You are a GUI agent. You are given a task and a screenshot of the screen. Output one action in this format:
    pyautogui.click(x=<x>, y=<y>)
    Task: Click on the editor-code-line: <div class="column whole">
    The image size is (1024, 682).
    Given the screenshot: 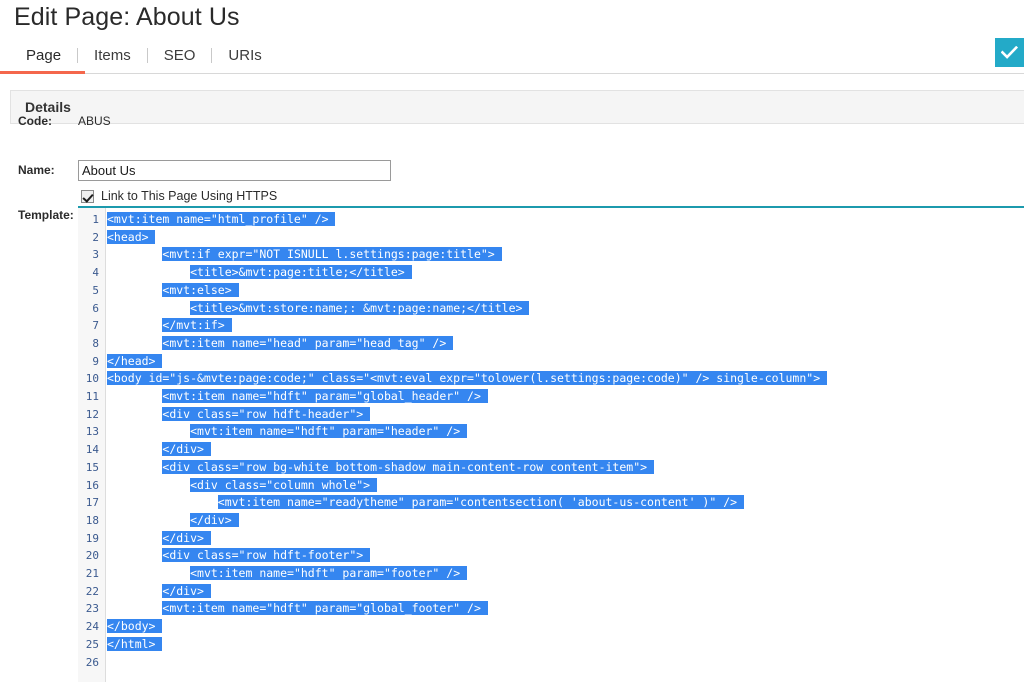 What is the action you would take?
    pyautogui.click(x=242, y=486)
    